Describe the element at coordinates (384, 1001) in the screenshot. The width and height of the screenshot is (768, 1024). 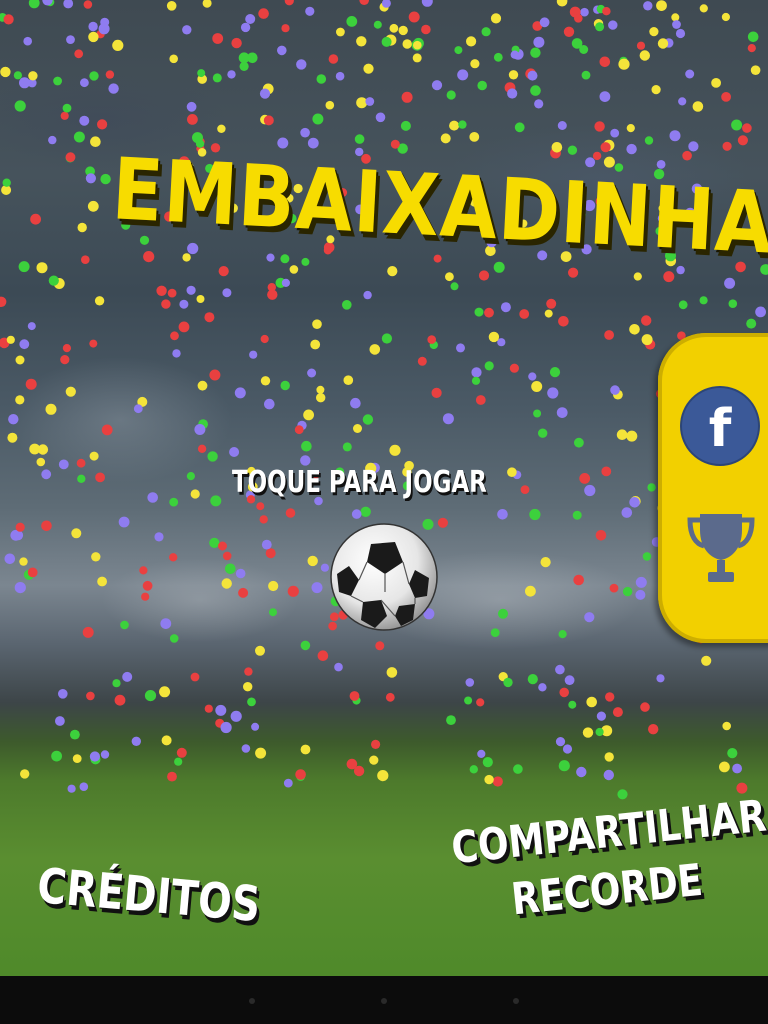
I see `home-icon` at that location.